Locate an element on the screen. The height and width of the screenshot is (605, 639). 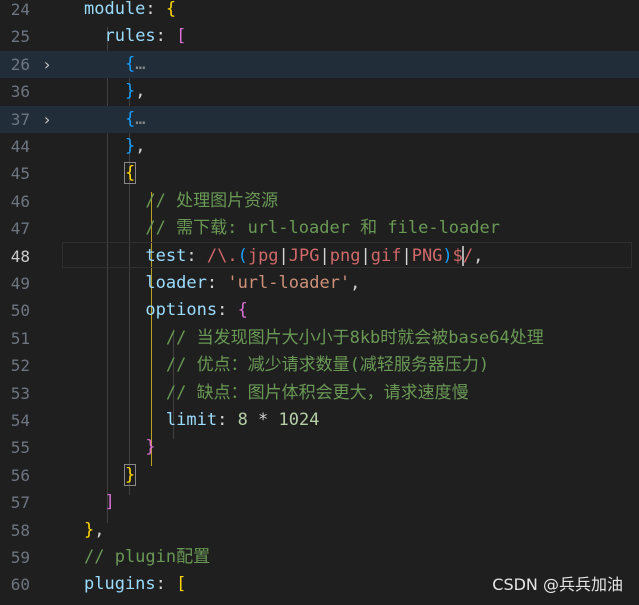
line-number: 48 is located at coordinates (20, 256).